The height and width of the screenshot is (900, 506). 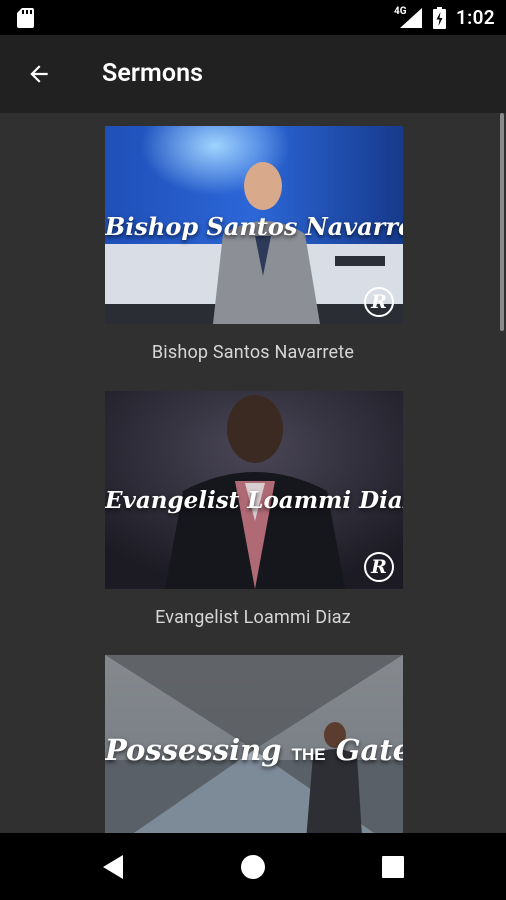 What do you see at coordinates (253, 74) in the screenshot?
I see `app-bar: Sermons` at bounding box center [253, 74].